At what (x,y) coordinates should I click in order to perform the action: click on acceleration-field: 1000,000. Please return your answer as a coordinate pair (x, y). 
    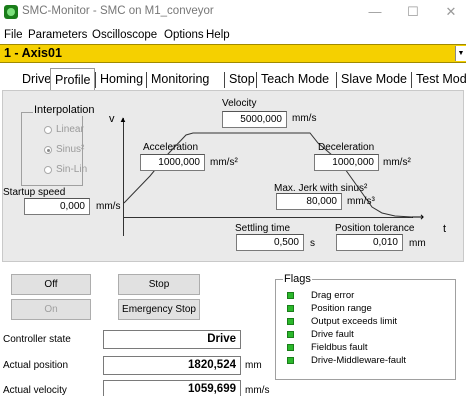
    Looking at the image, I should click on (172, 162).